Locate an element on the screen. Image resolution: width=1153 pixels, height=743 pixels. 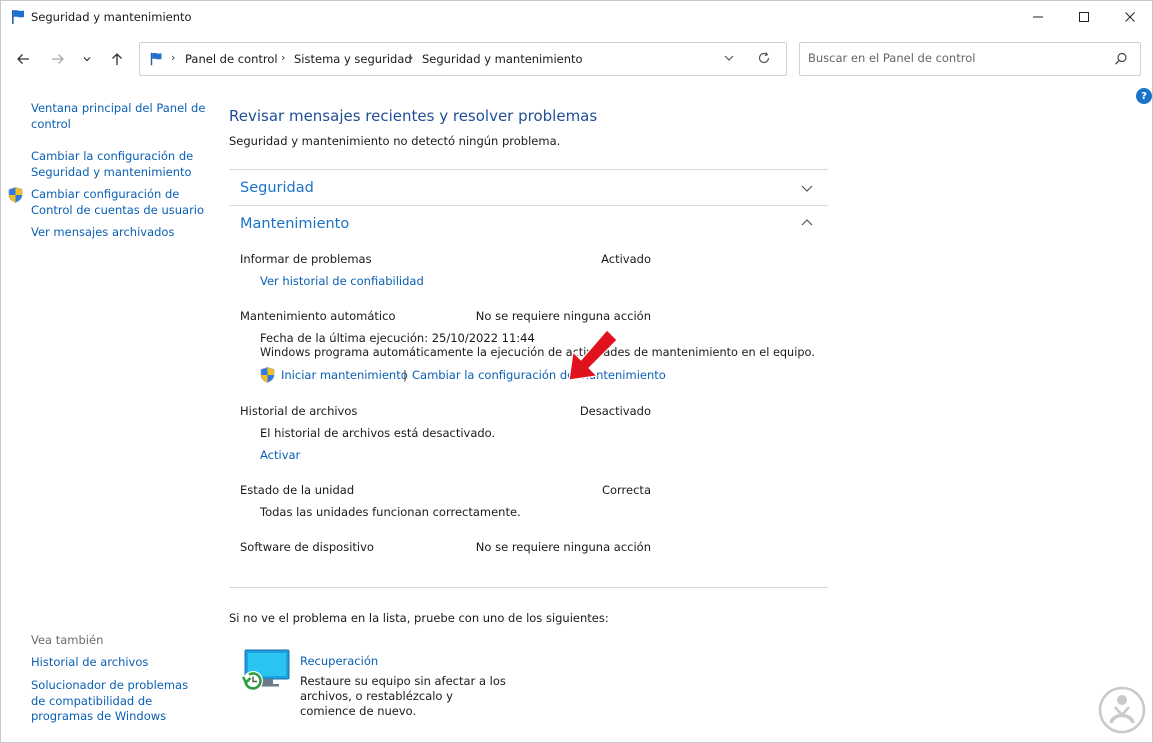
sidebar-link-control-panel-home: Ventana principal del Panel de control is located at coordinates (118, 116).